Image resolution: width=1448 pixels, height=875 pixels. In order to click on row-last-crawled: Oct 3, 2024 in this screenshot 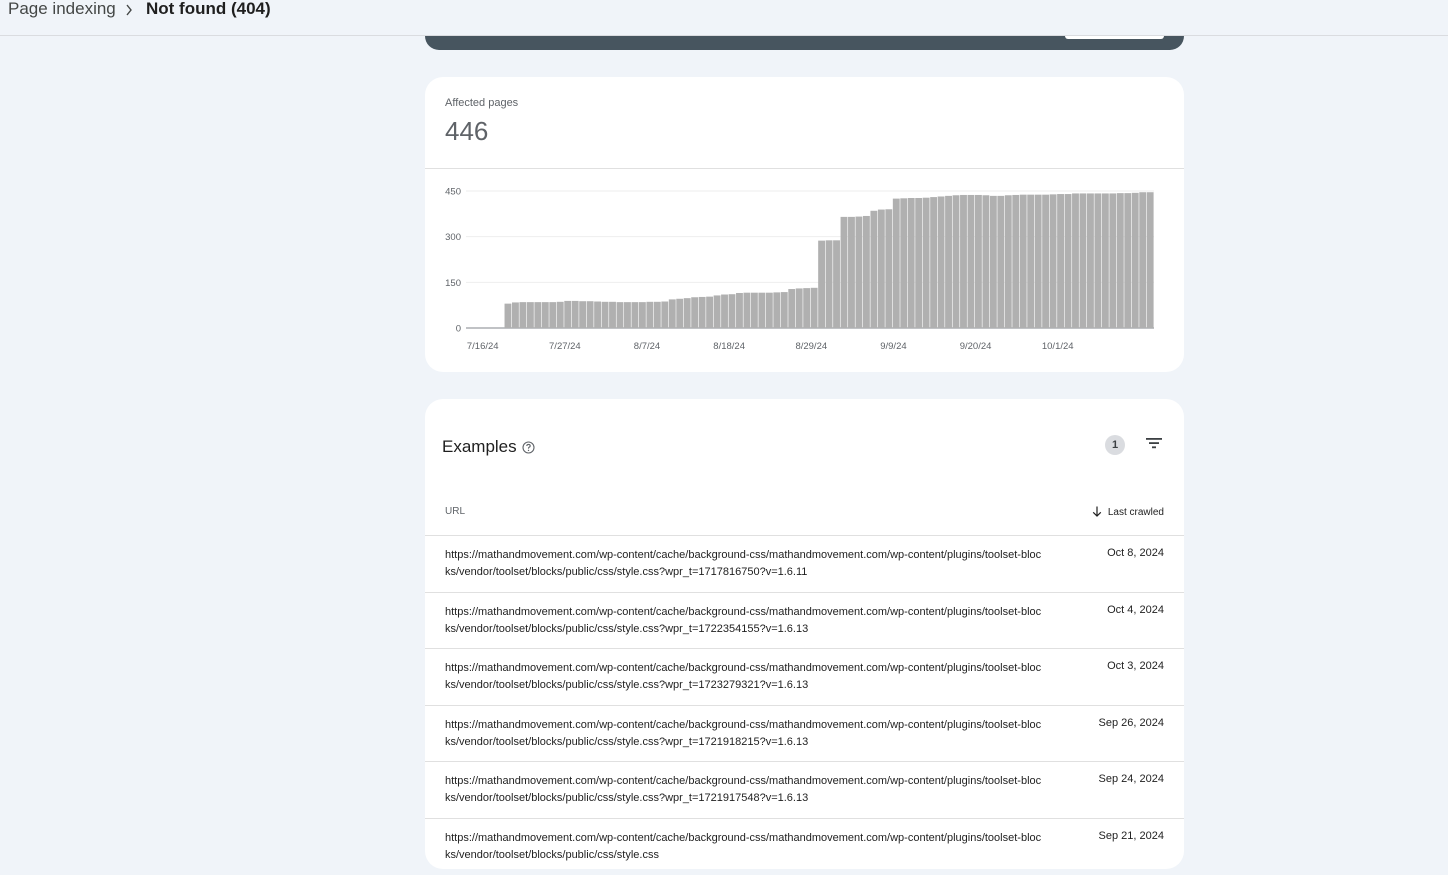, I will do `click(1135, 666)`.